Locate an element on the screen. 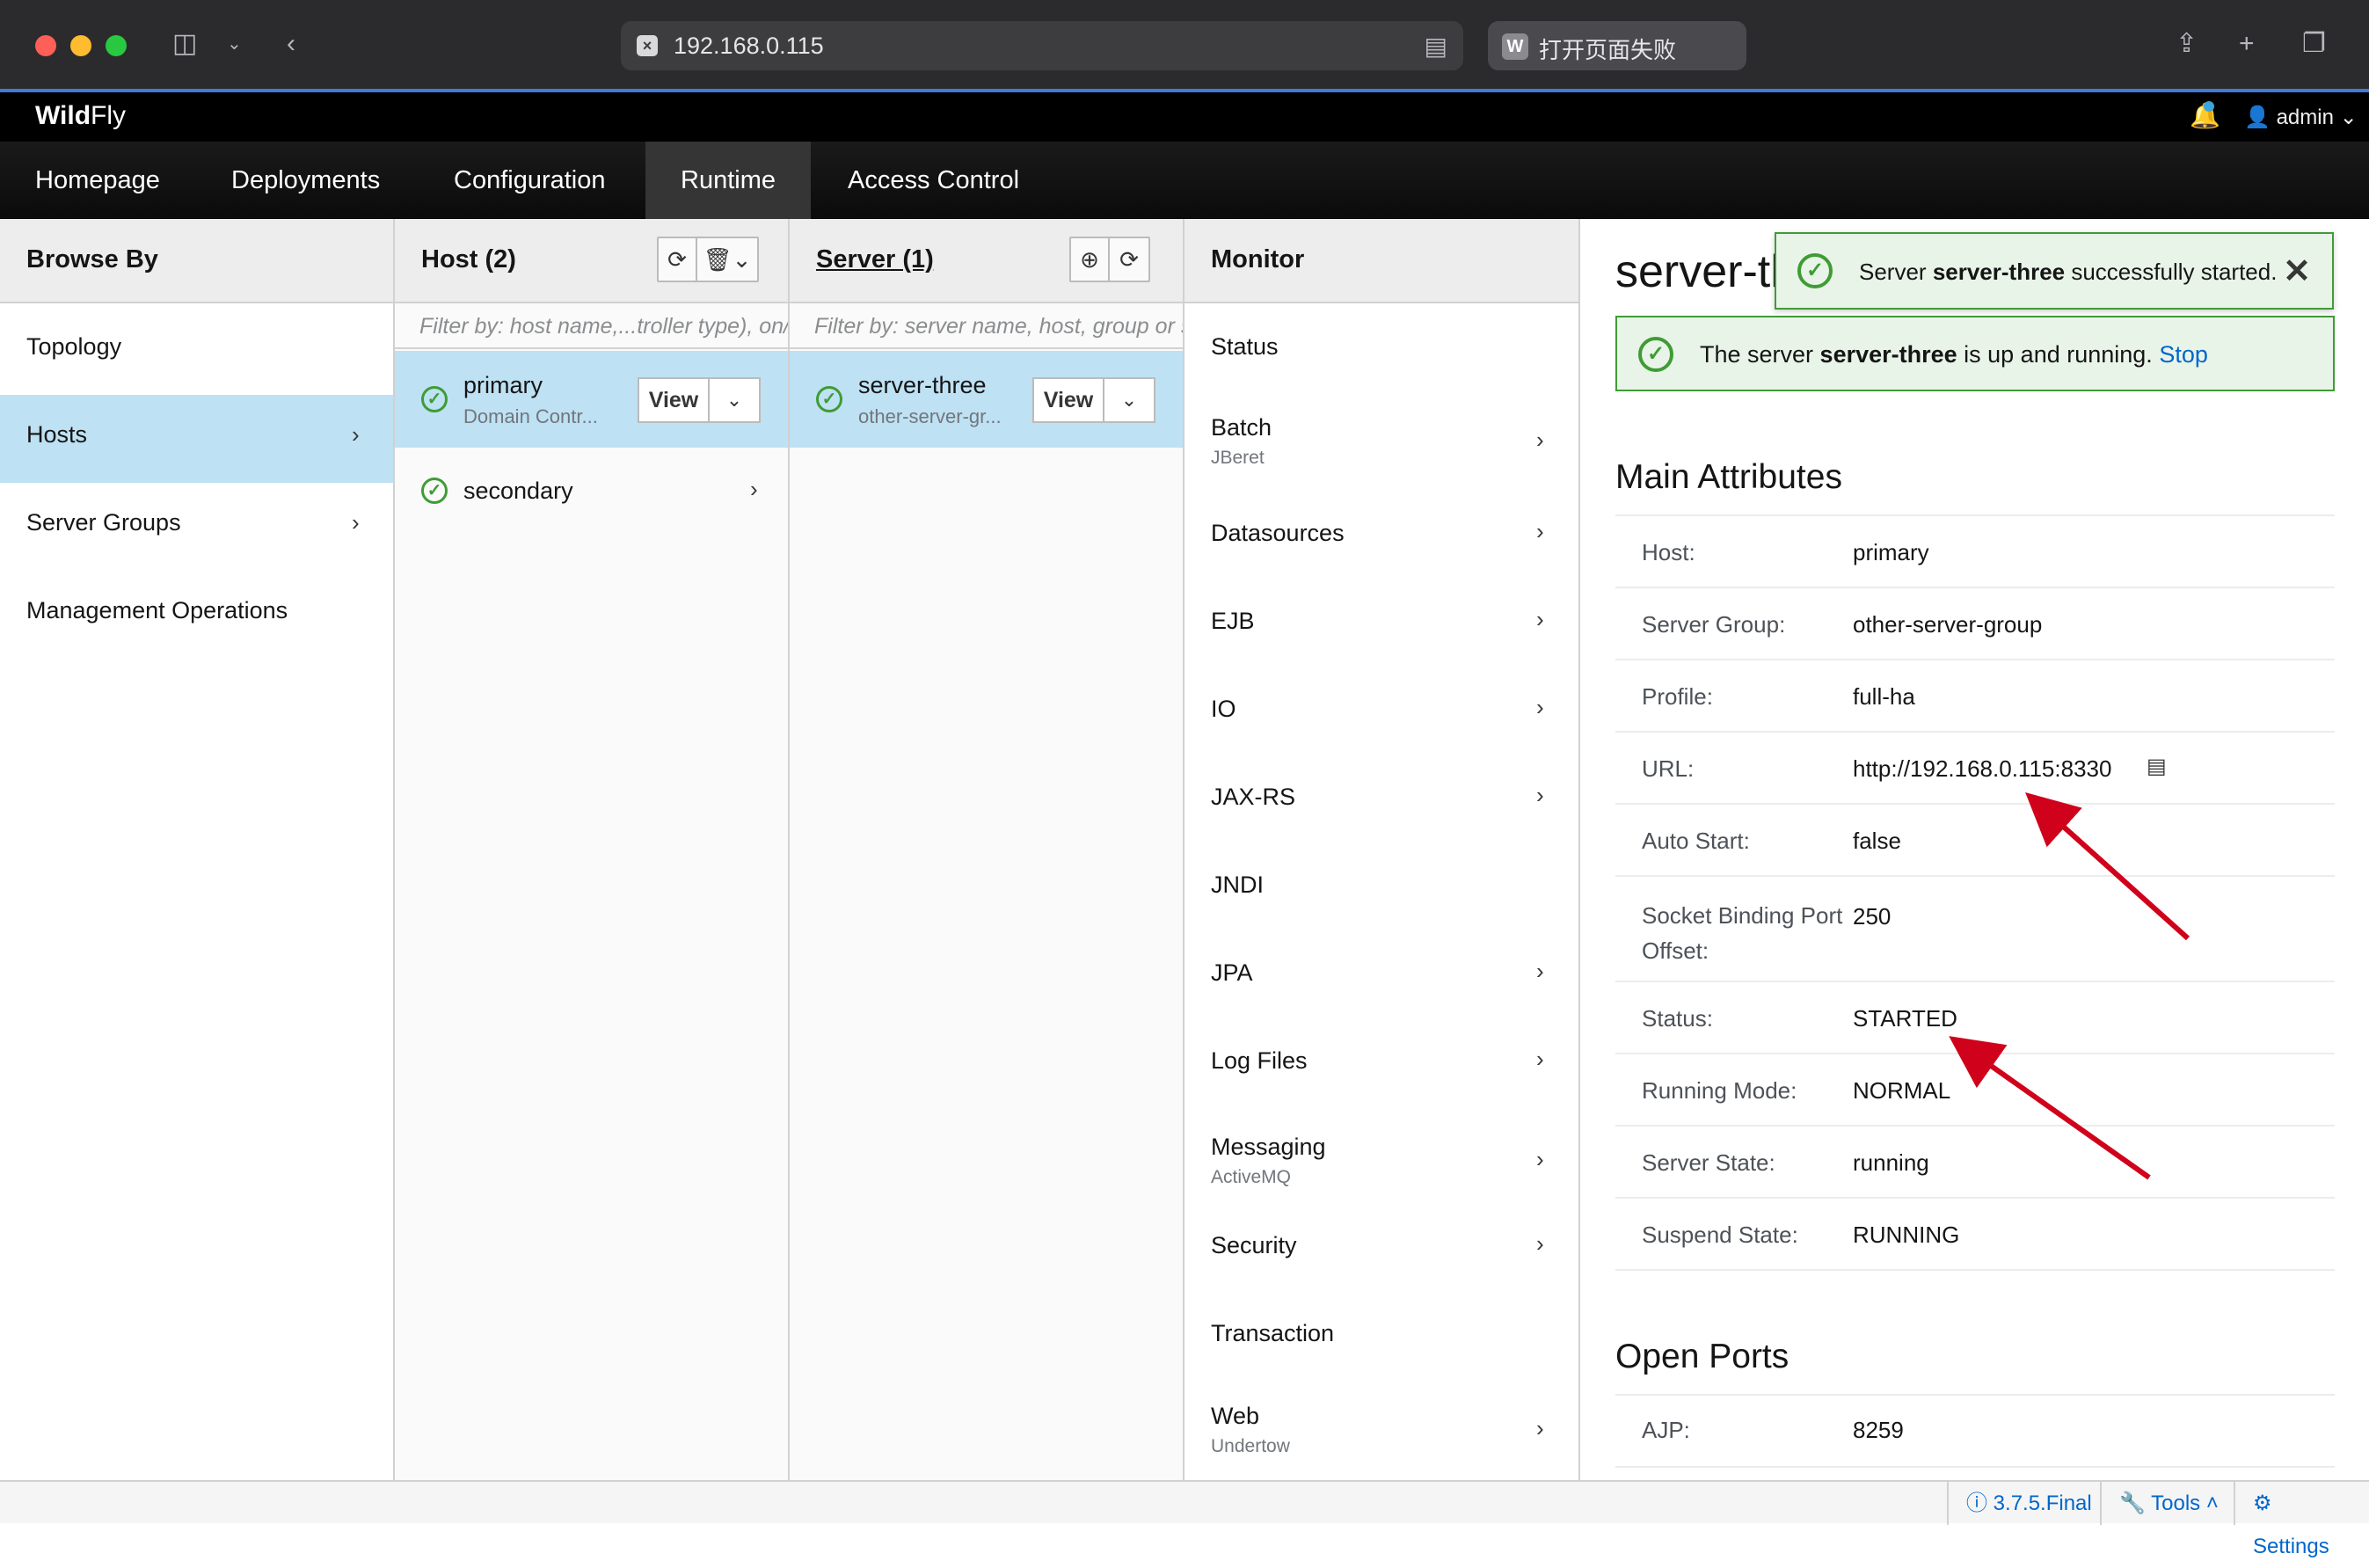 Image resolution: width=2369 pixels, height=1568 pixels. version-link: ⓘ 3.7.5.Final is located at coordinates (2028, 1503).